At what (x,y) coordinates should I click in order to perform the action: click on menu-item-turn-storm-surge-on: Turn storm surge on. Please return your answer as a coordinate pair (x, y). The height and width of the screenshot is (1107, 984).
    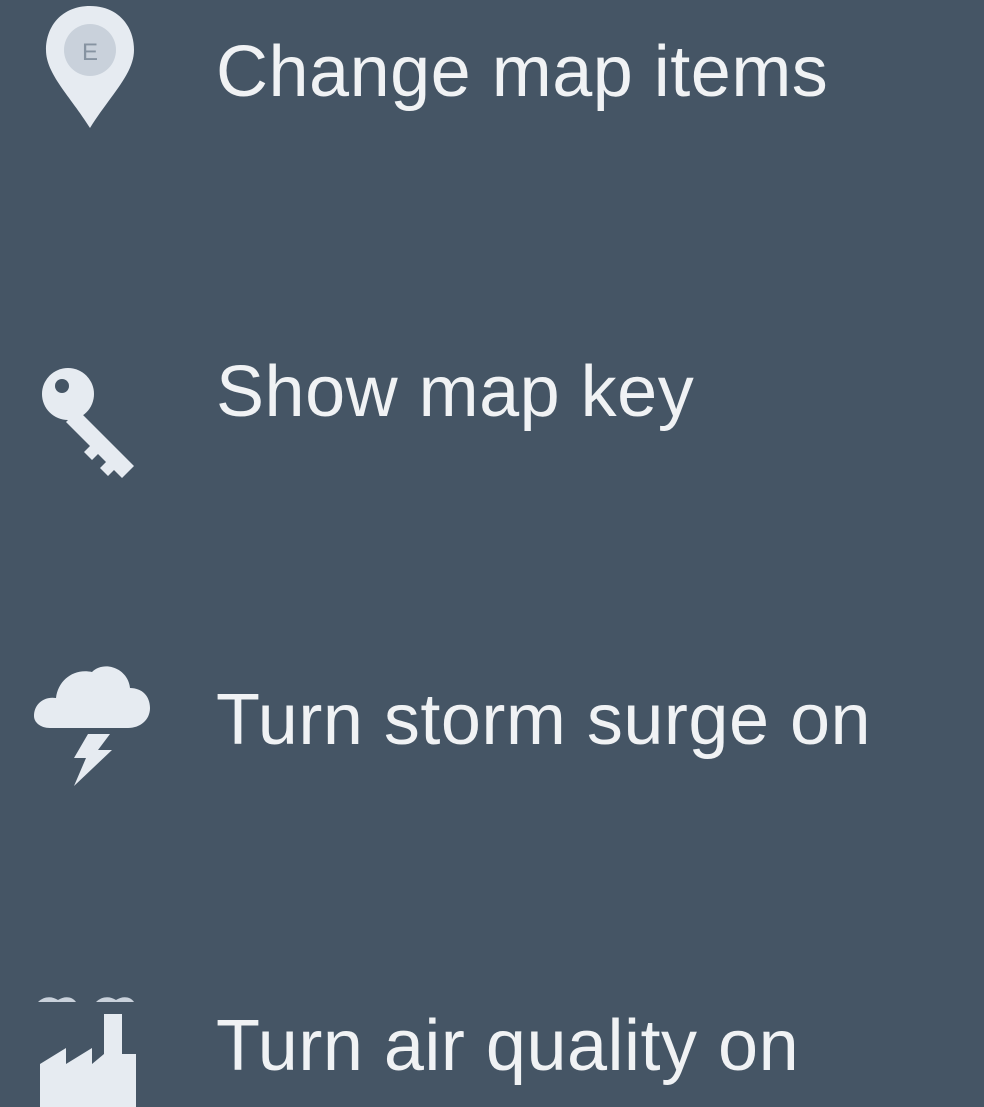
    Looking at the image, I should click on (492, 713).